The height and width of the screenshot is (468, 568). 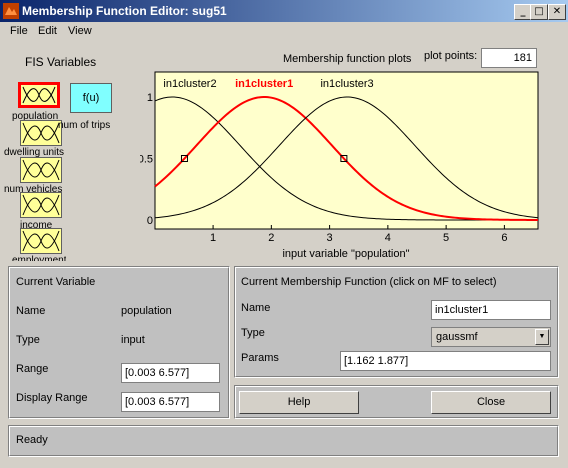 What do you see at coordinates (150, 221) in the screenshot?
I see `y-tick-label: 0` at bounding box center [150, 221].